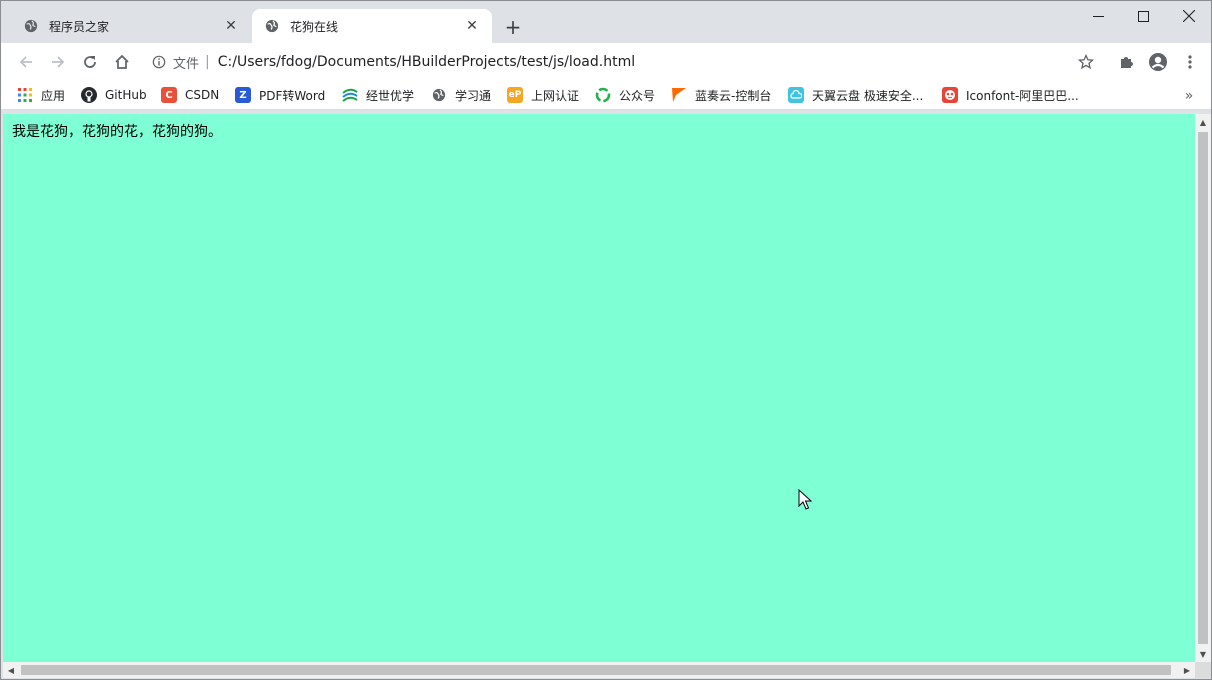 The width and height of the screenshot is (1212, 680). I want to click on bookmark-lanzou: 蓝奏云-控制台, so click(721, 95).